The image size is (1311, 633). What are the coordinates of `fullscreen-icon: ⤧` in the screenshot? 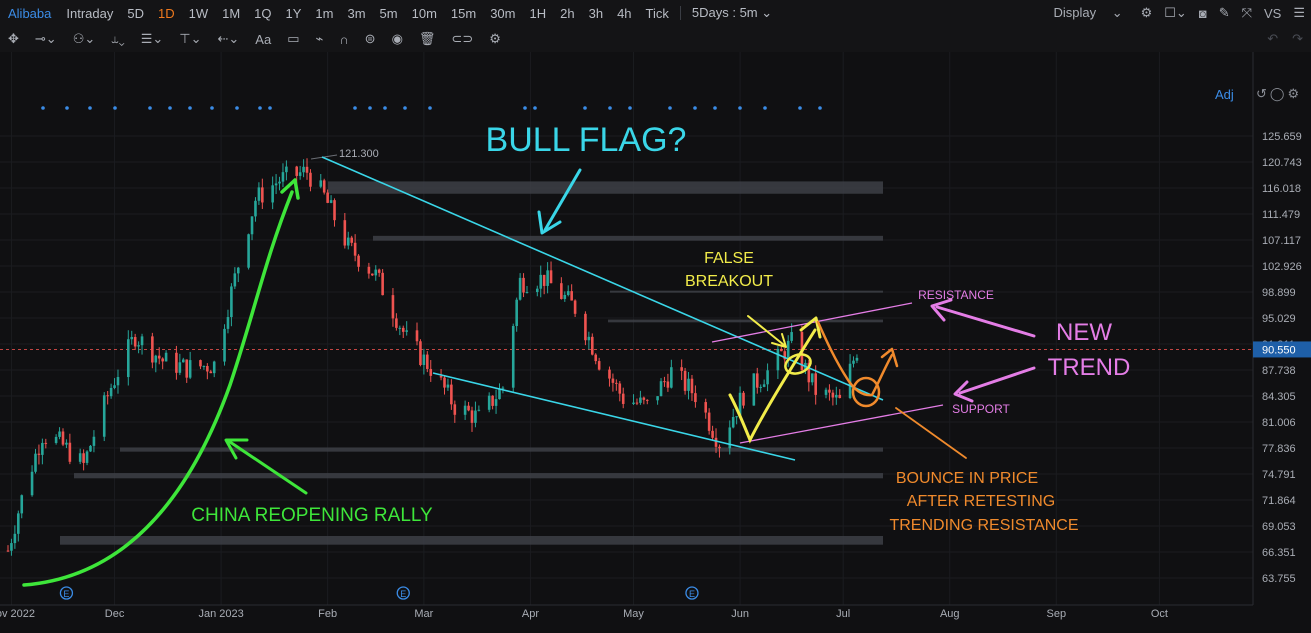 It's located at (1247, 13).